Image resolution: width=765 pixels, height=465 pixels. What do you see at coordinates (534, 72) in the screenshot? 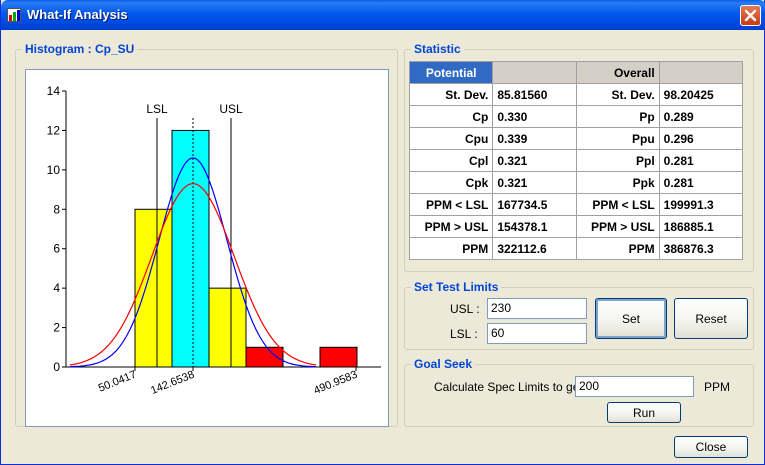
I see `potential-value-header` at bounding box center [534, 72].